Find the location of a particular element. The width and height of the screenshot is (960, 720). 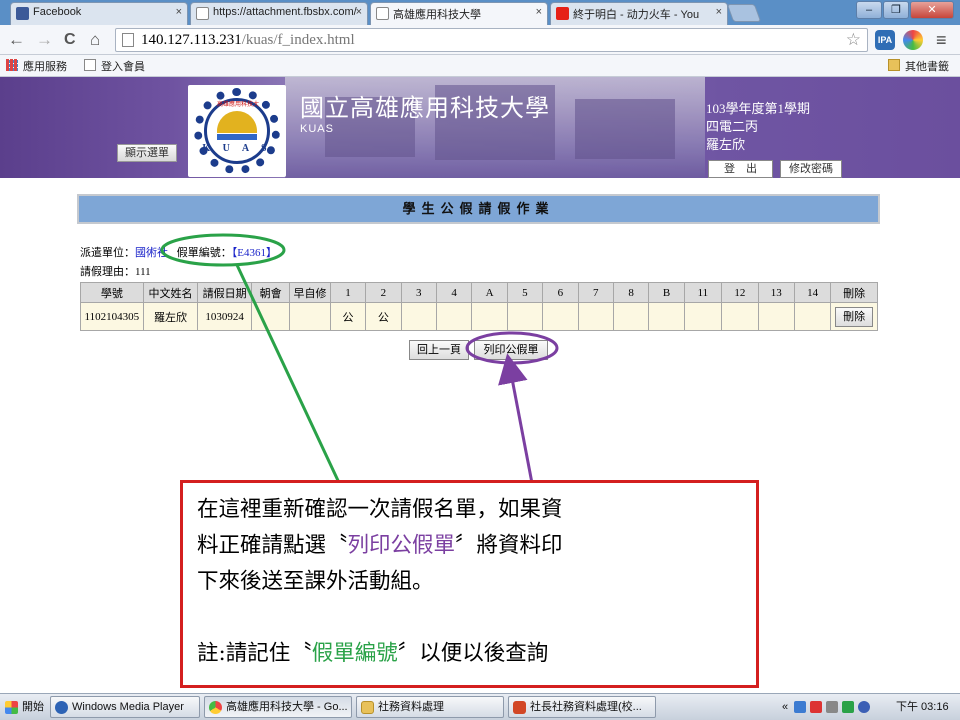

tab-label: 高雄應用科技大學 is located at coordinates (437, 15).